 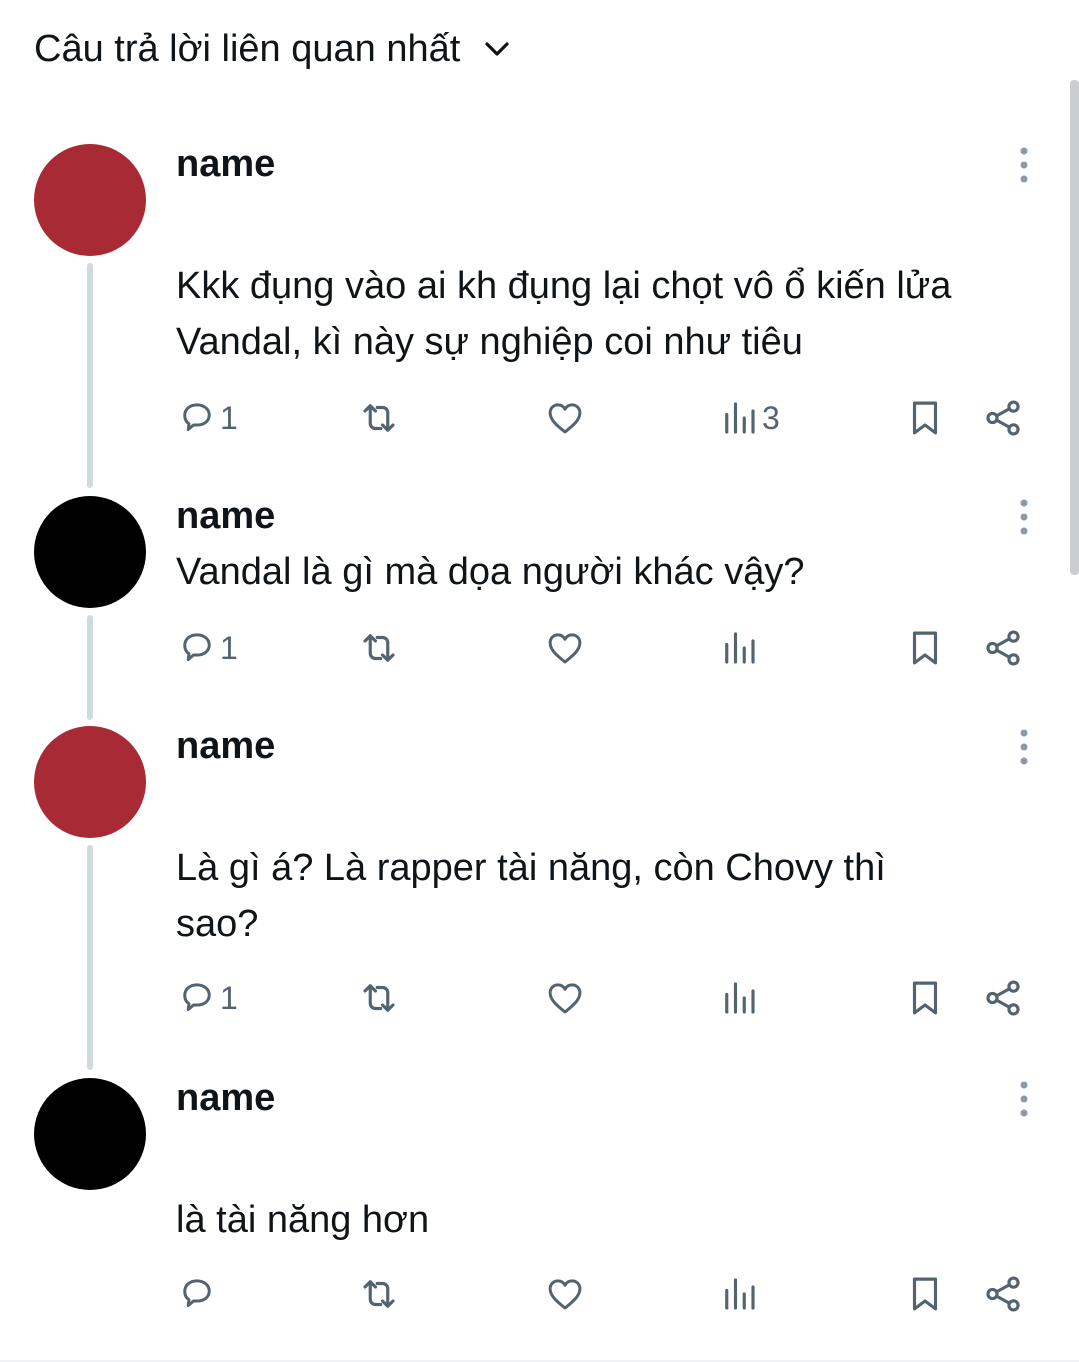 What do you see at coordinates (771, 417) in the screenshot?
I see `views-count: 3` at bounding box center [771, 417].